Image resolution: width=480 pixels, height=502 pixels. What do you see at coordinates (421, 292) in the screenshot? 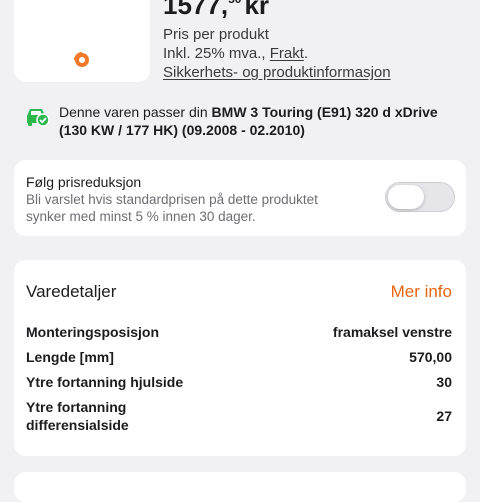
I see `more-info-link: Mer info` at bounding box center [421, 292].